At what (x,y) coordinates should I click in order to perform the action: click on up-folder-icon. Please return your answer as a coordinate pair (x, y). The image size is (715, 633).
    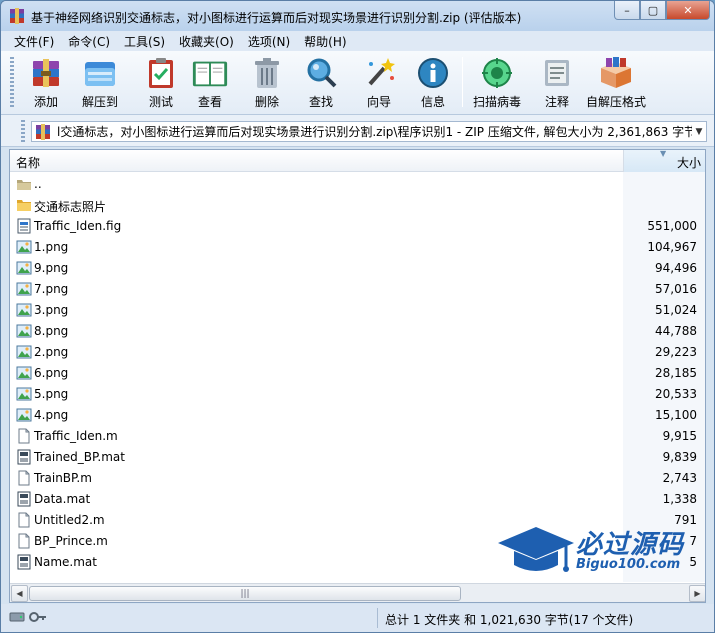
    Looking at the image, I should click on (24, 184).